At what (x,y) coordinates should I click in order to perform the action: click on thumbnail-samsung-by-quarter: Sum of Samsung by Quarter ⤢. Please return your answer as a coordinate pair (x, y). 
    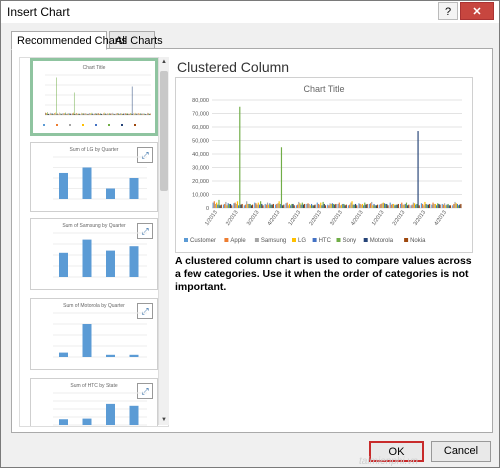
    Looking at the image, I should click on (94, 254).